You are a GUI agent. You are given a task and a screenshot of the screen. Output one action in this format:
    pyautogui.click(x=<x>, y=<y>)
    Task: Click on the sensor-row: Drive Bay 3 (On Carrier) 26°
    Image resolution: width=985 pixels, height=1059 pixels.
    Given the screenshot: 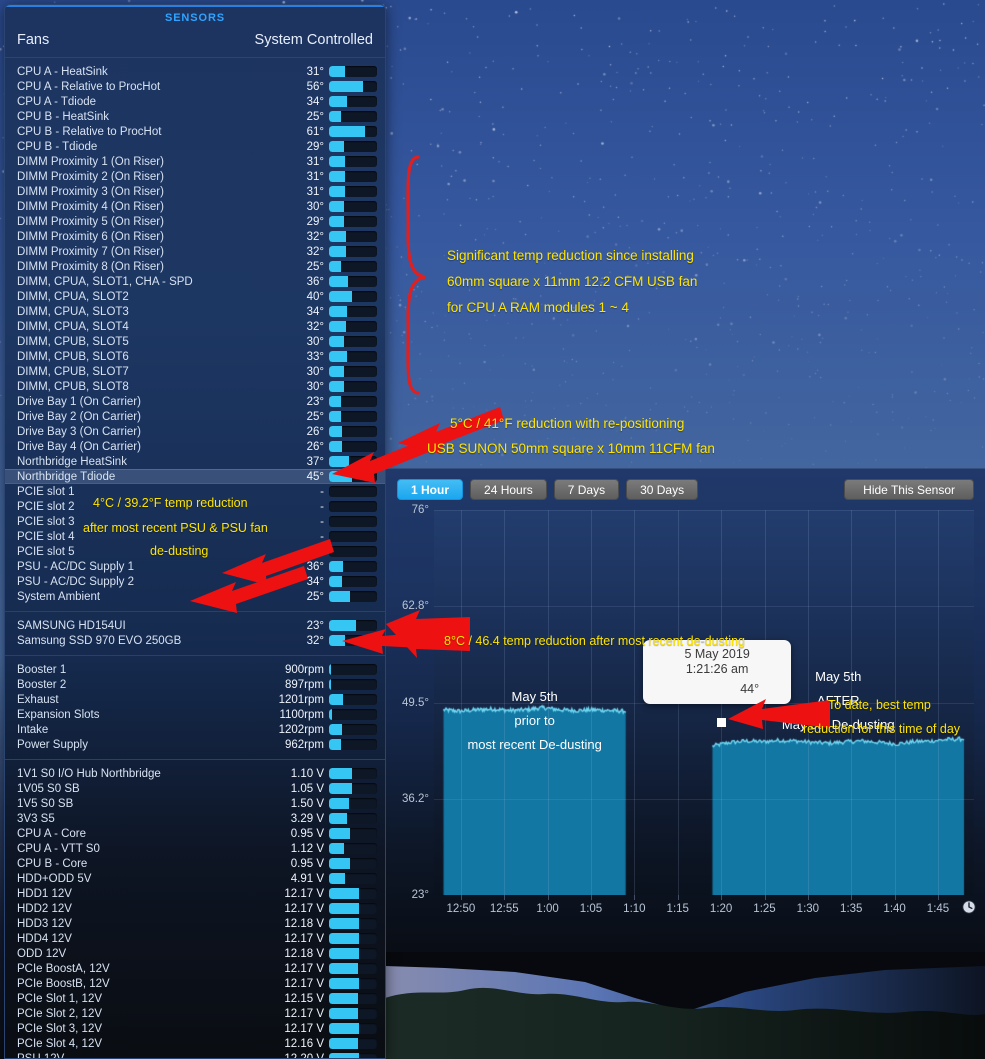 What is the action you would take?
    pyautogui.click(x=195, y=431)
    